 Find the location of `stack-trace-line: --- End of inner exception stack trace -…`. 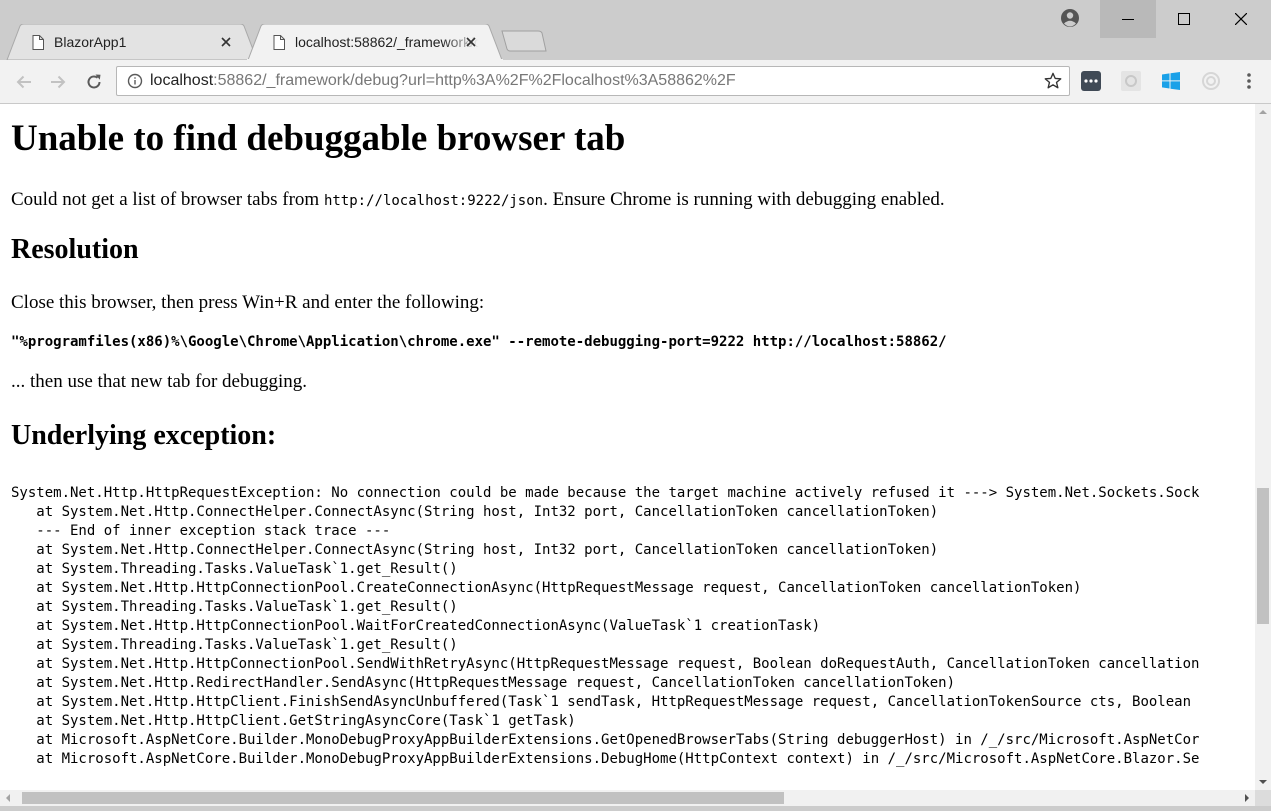

stack-trace-line: --- End of inner exception stack trace -… is located at coordinates (201, 531).